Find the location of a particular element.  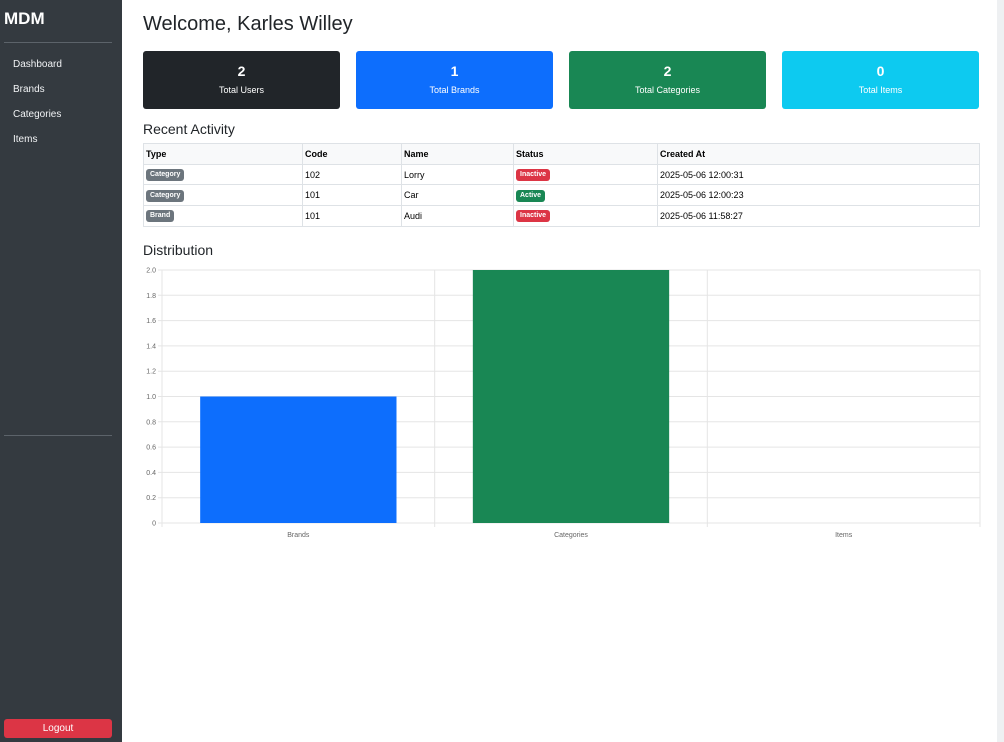

y-tick-label: 1.4 is located at coordinates (151, 346).